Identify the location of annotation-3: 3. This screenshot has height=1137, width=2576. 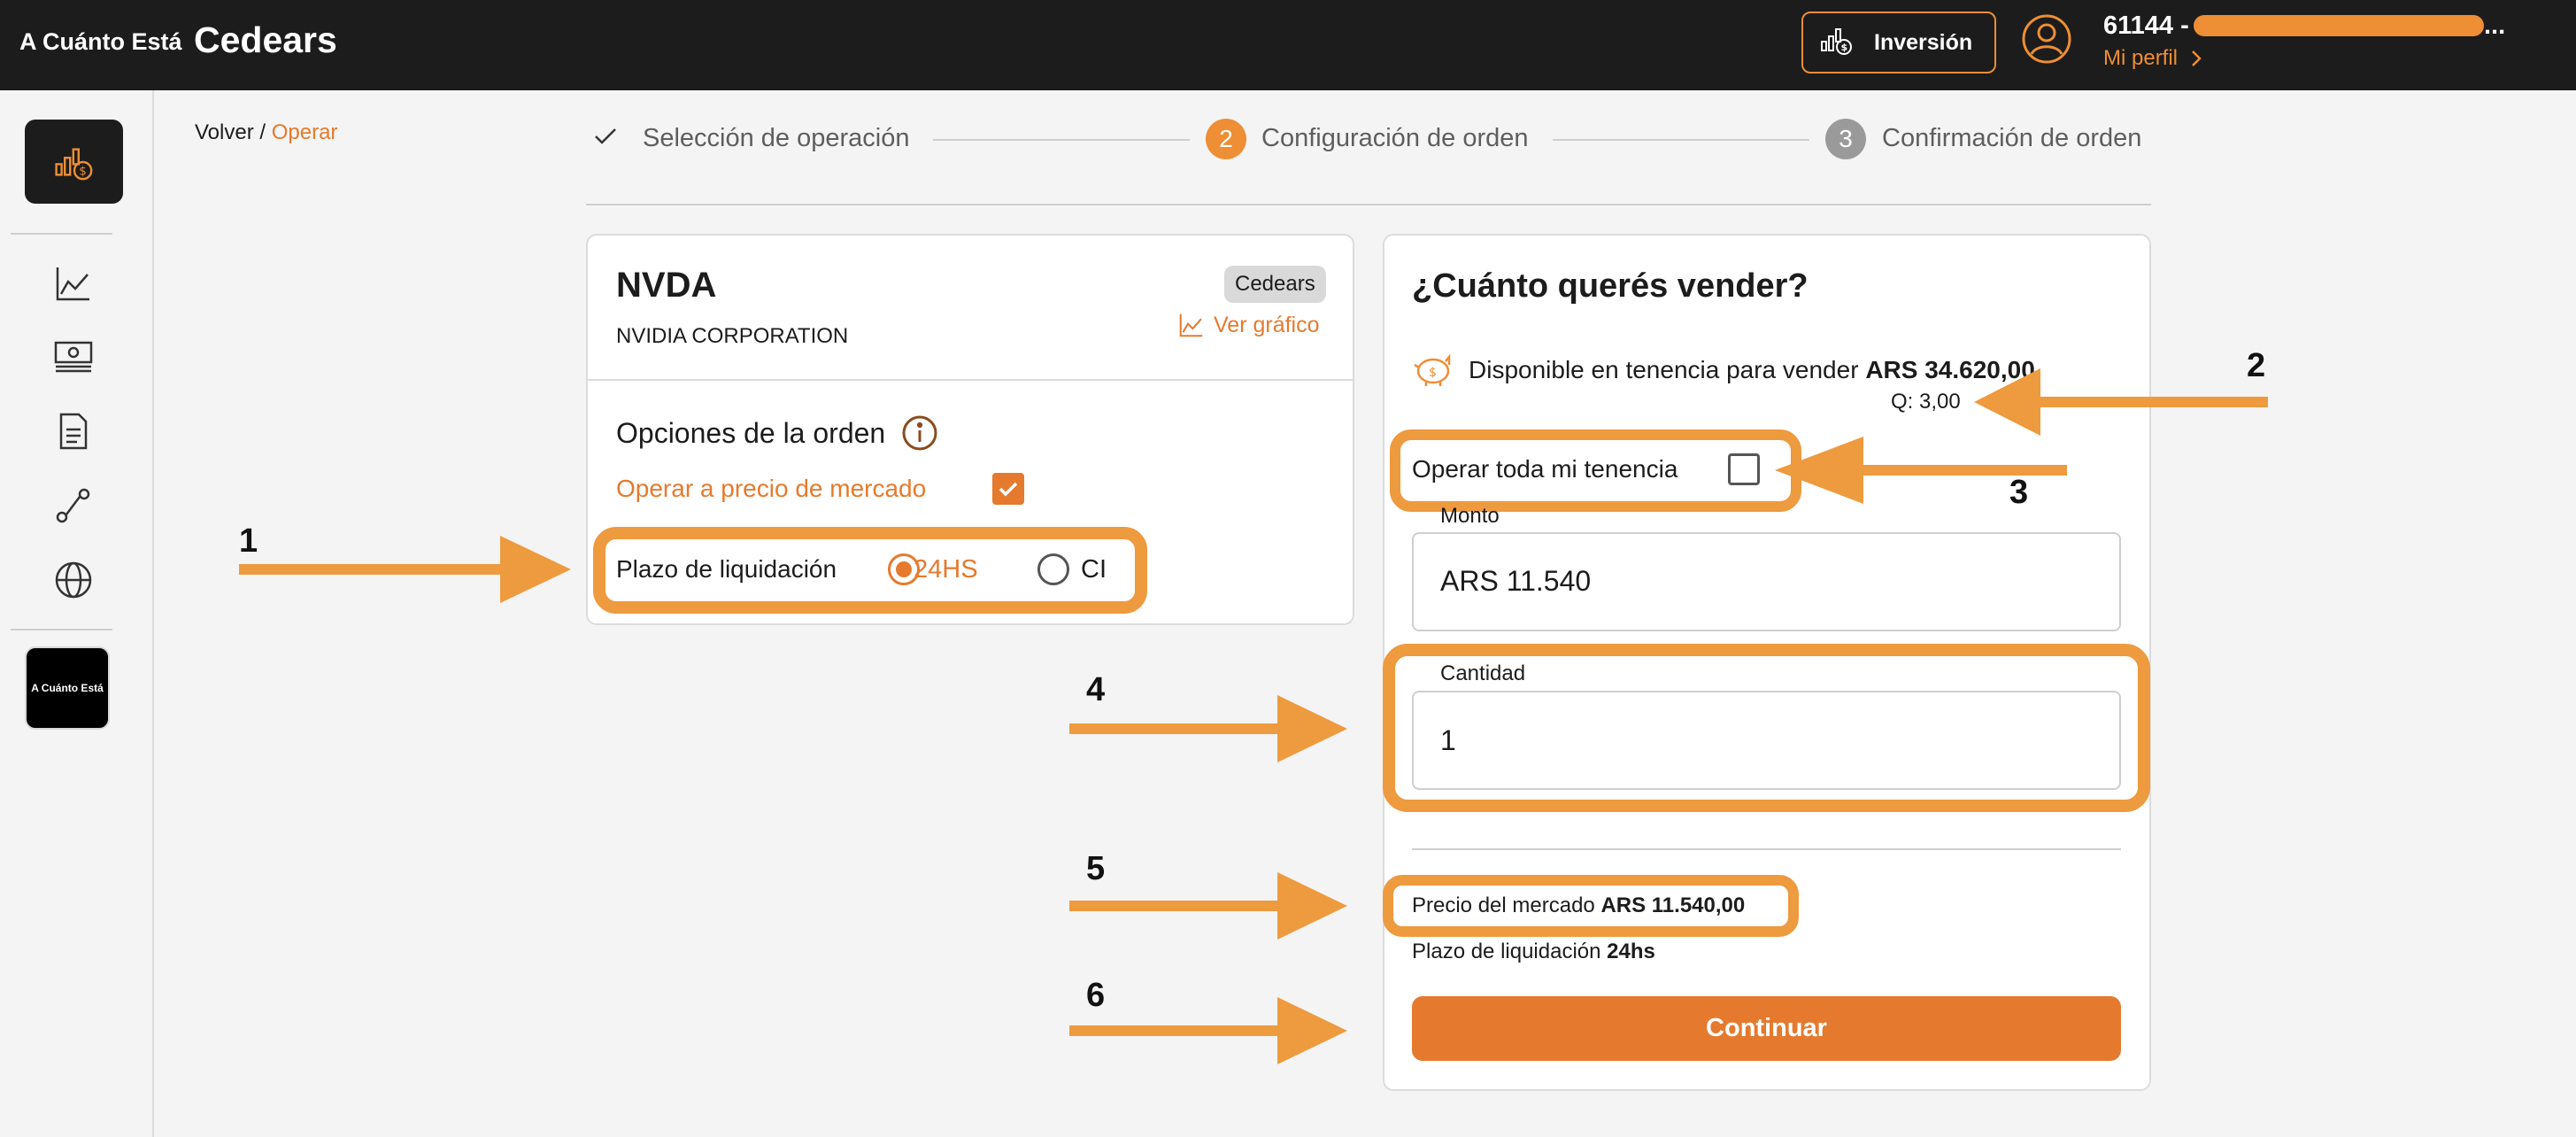
(2019, 492).